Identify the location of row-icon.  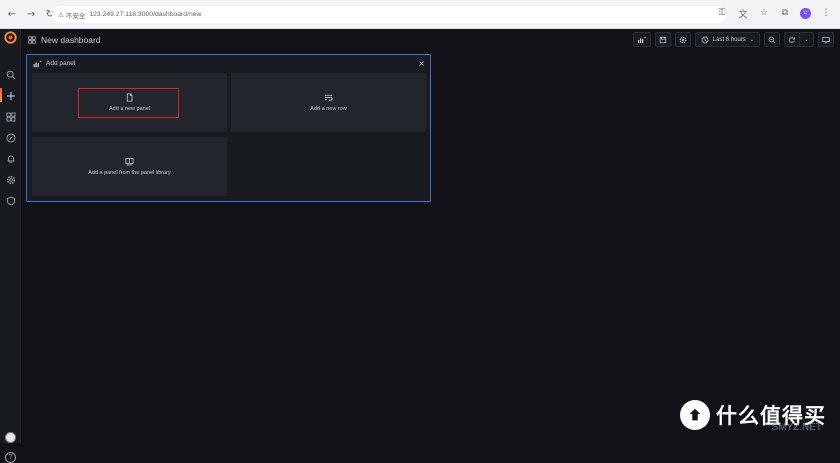
(328, 97).